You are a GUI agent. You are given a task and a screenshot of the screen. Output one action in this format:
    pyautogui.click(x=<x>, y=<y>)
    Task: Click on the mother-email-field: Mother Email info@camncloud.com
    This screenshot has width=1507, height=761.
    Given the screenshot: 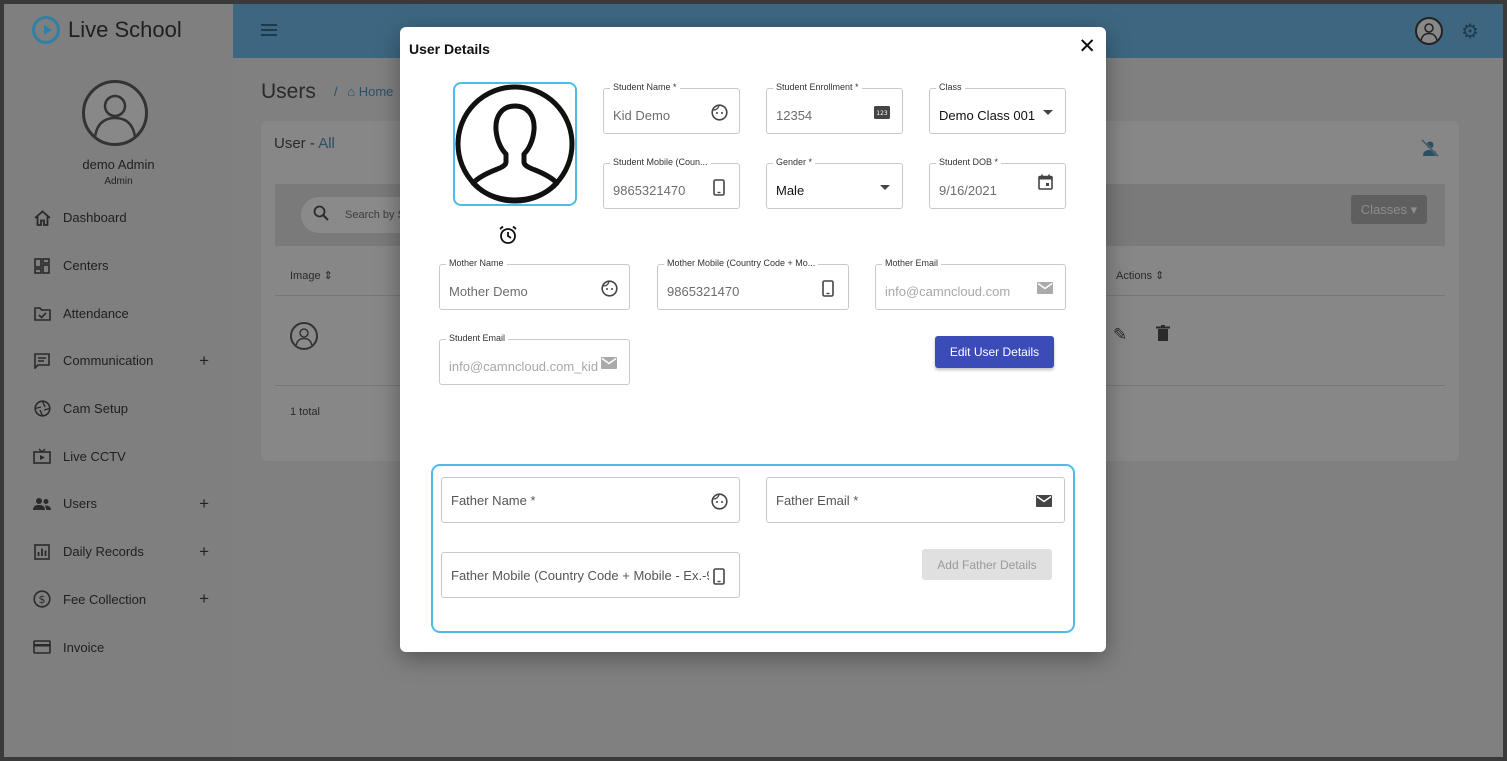 What is the action you would take?
    pyautogui.click(x=970, y=284)
    